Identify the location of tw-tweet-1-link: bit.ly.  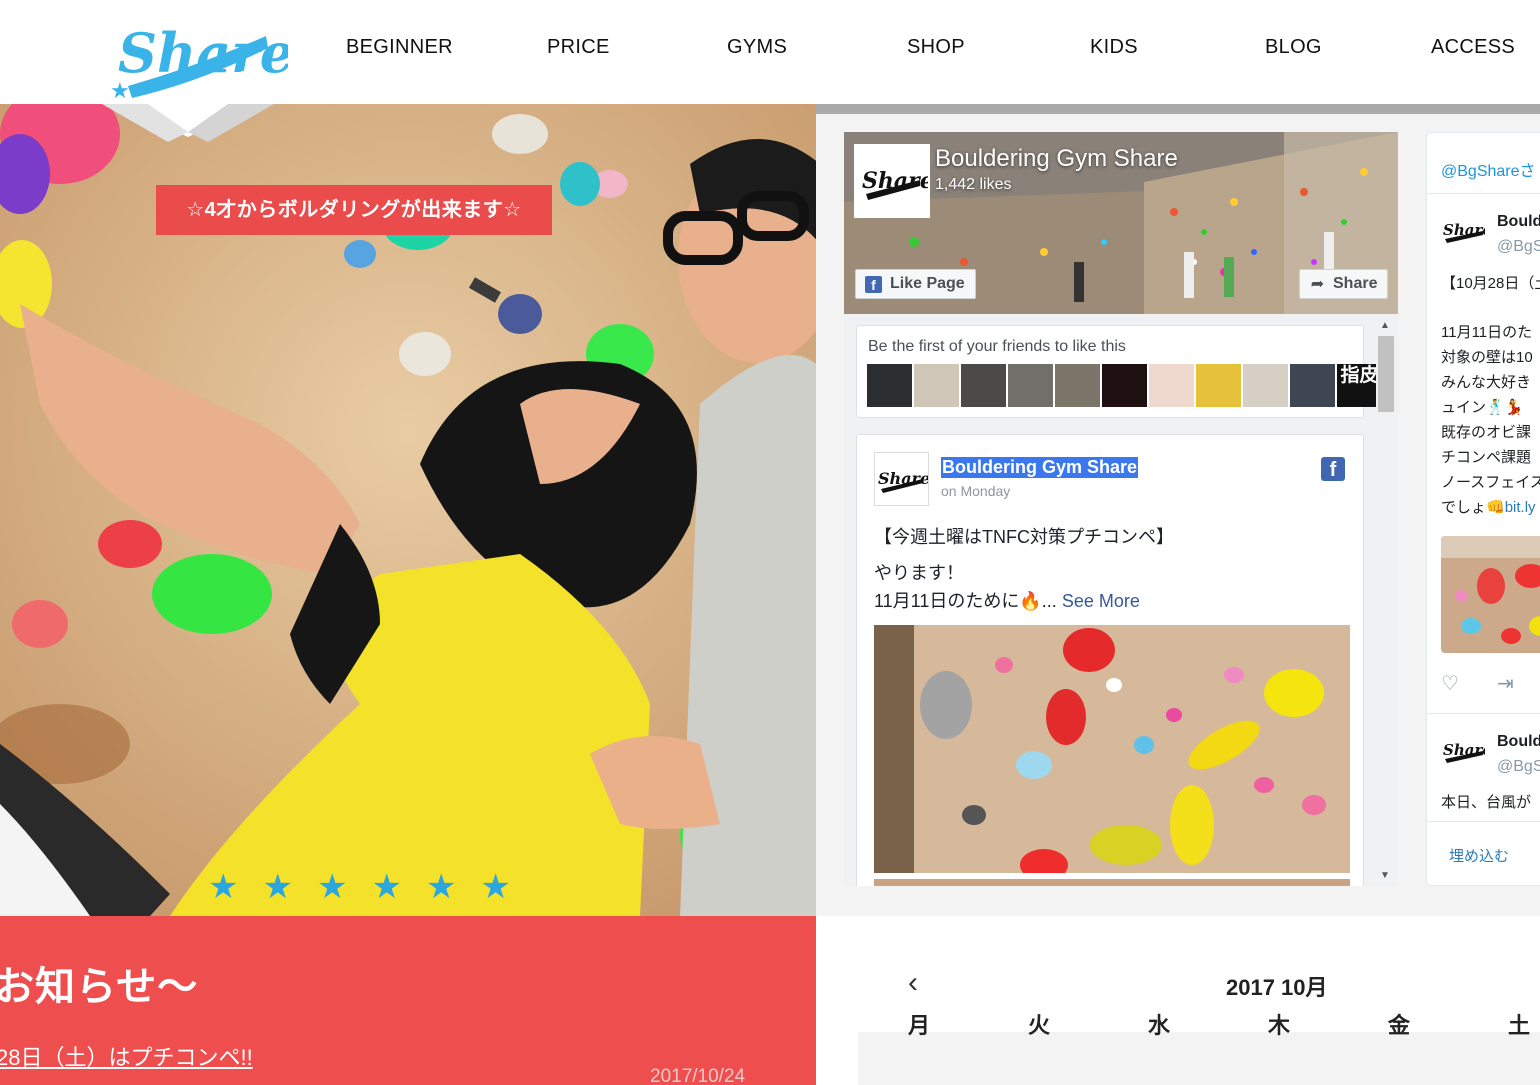
(1520, 507).